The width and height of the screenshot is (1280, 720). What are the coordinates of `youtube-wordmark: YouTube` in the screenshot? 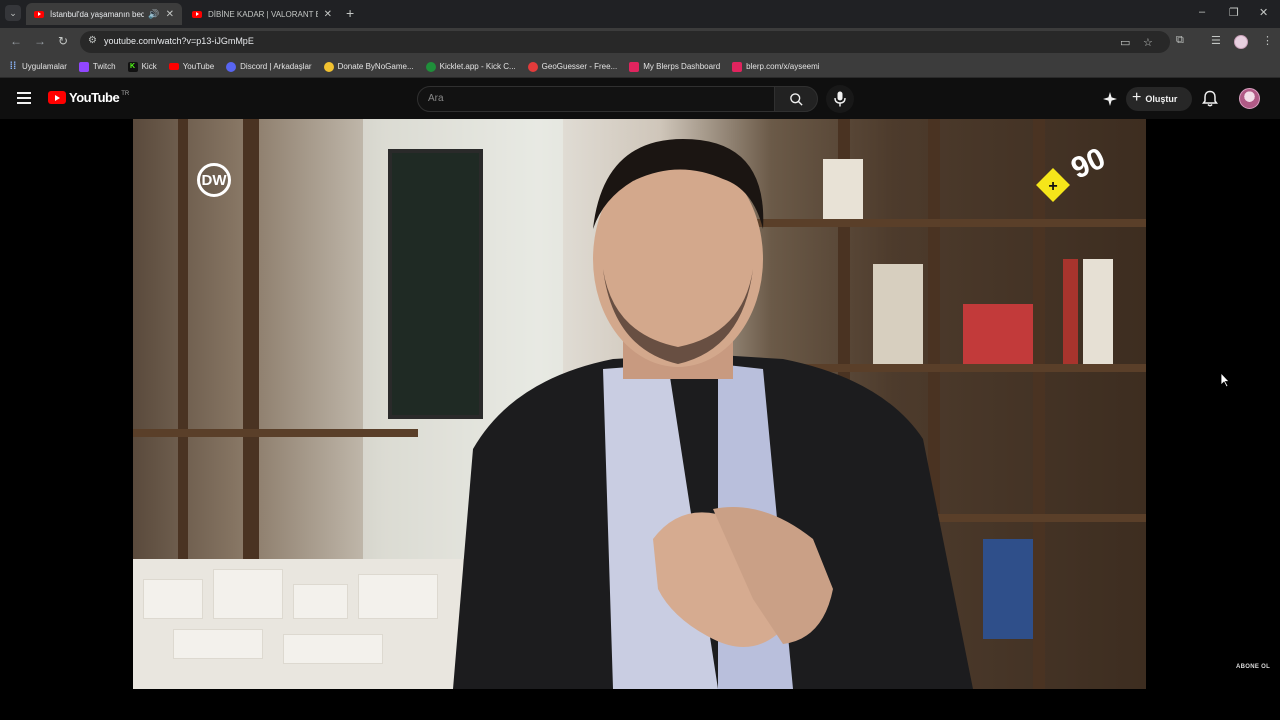 It's located at (94, 97).